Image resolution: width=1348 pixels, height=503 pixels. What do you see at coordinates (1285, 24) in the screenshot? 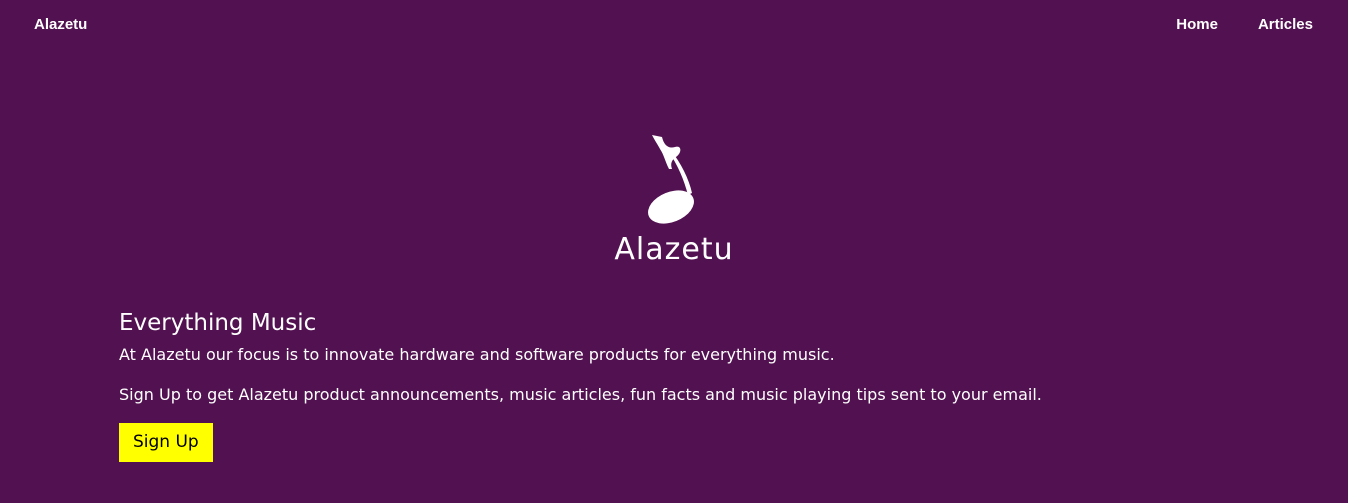
I see `nav-link-articles: Articles` at bounding box center [1285, 24].